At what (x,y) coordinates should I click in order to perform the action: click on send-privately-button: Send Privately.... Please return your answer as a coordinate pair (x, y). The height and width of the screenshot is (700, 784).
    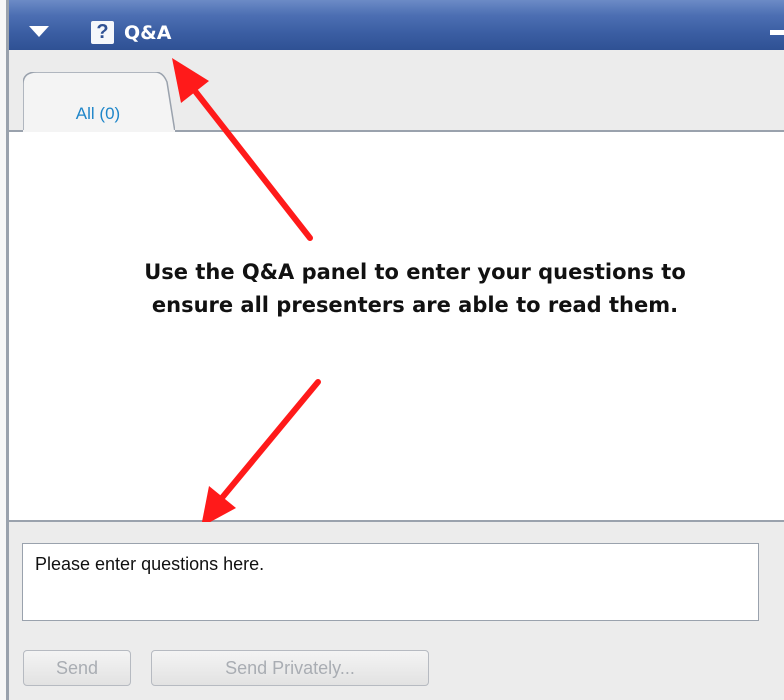
    Looking at the image, I should click on (290, 668).